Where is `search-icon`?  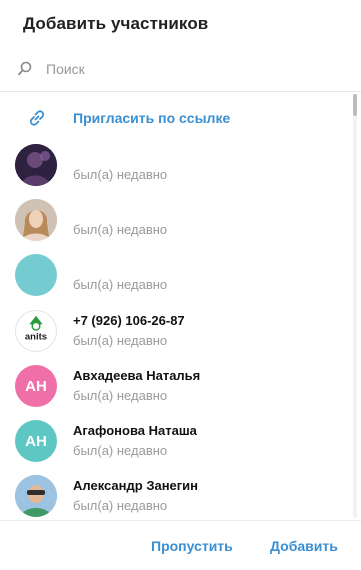
search-icon is located at coordinates (25, 68).